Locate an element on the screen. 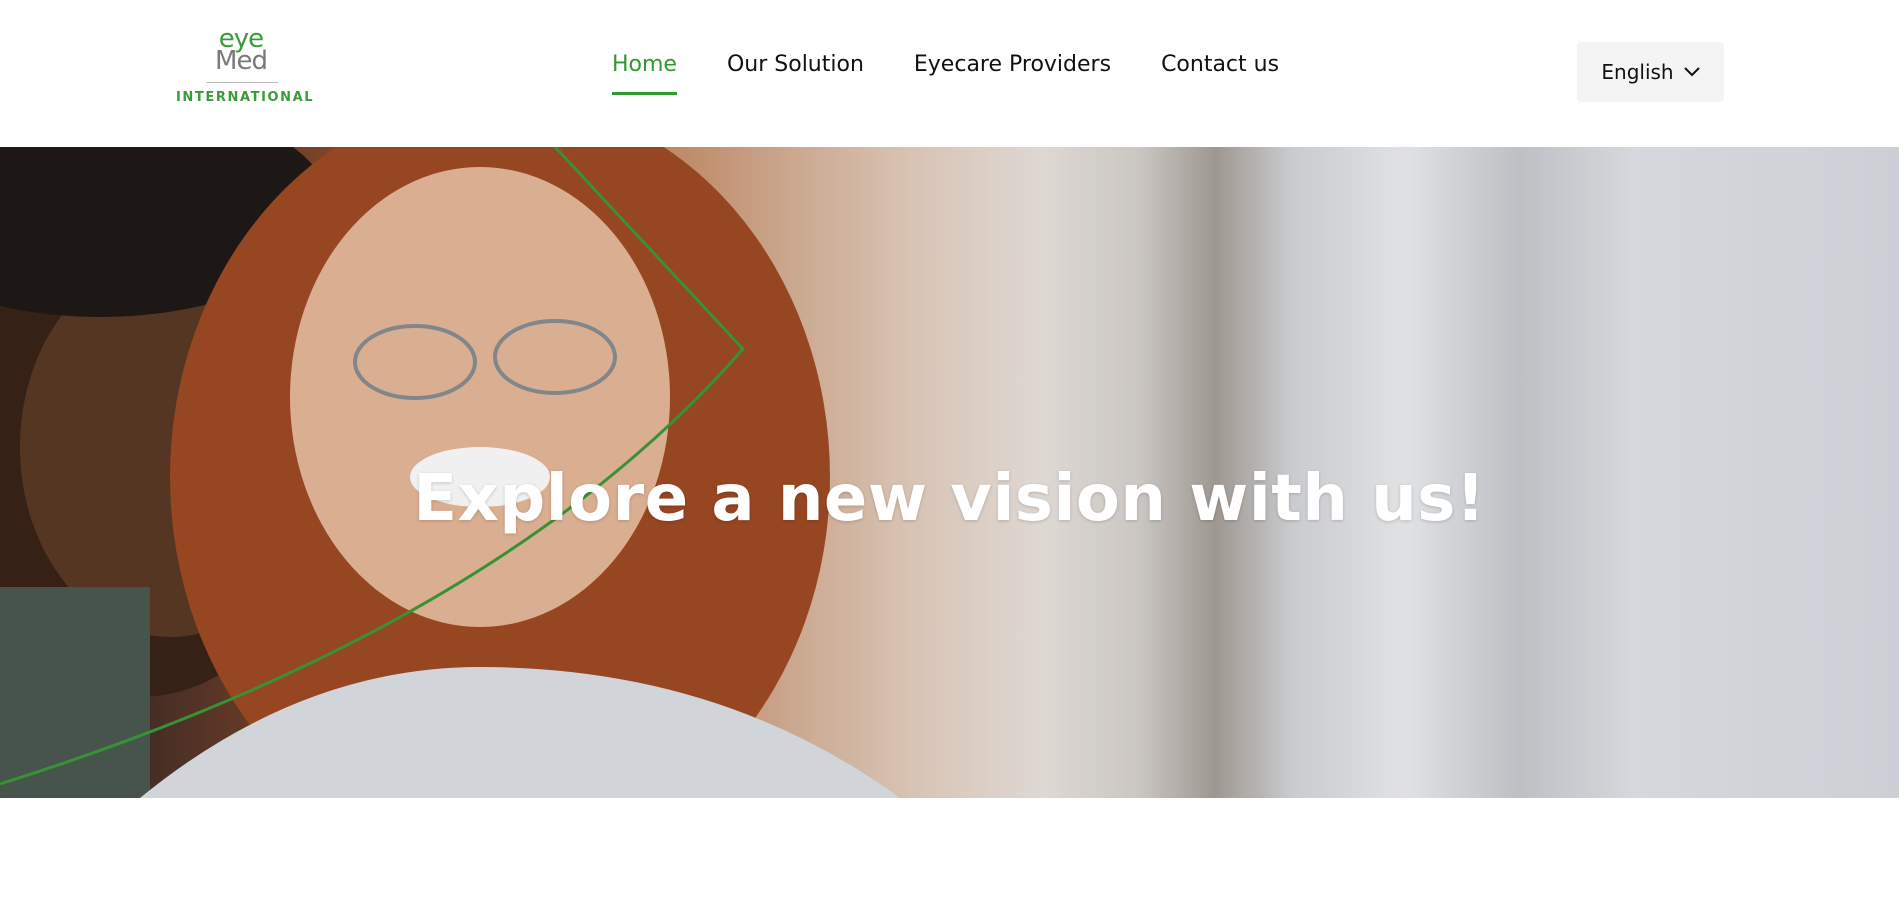 The height and width of the screenshot is (904, 1899). nav-item-label: Eyecare Providers is located at coordinates (1012, 64).